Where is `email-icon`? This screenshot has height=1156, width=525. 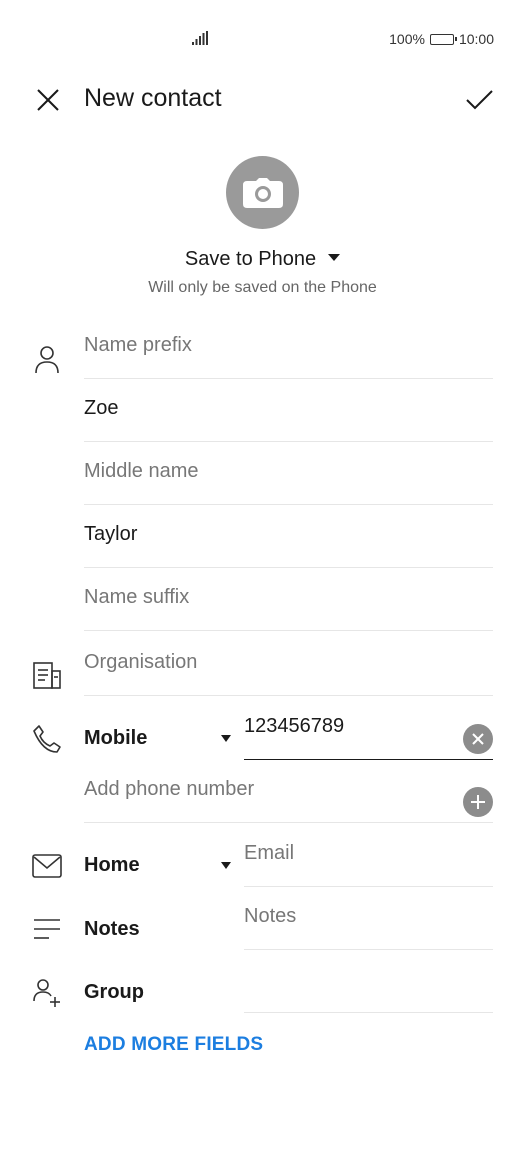 email-icon is located at coordinates (47, 866).